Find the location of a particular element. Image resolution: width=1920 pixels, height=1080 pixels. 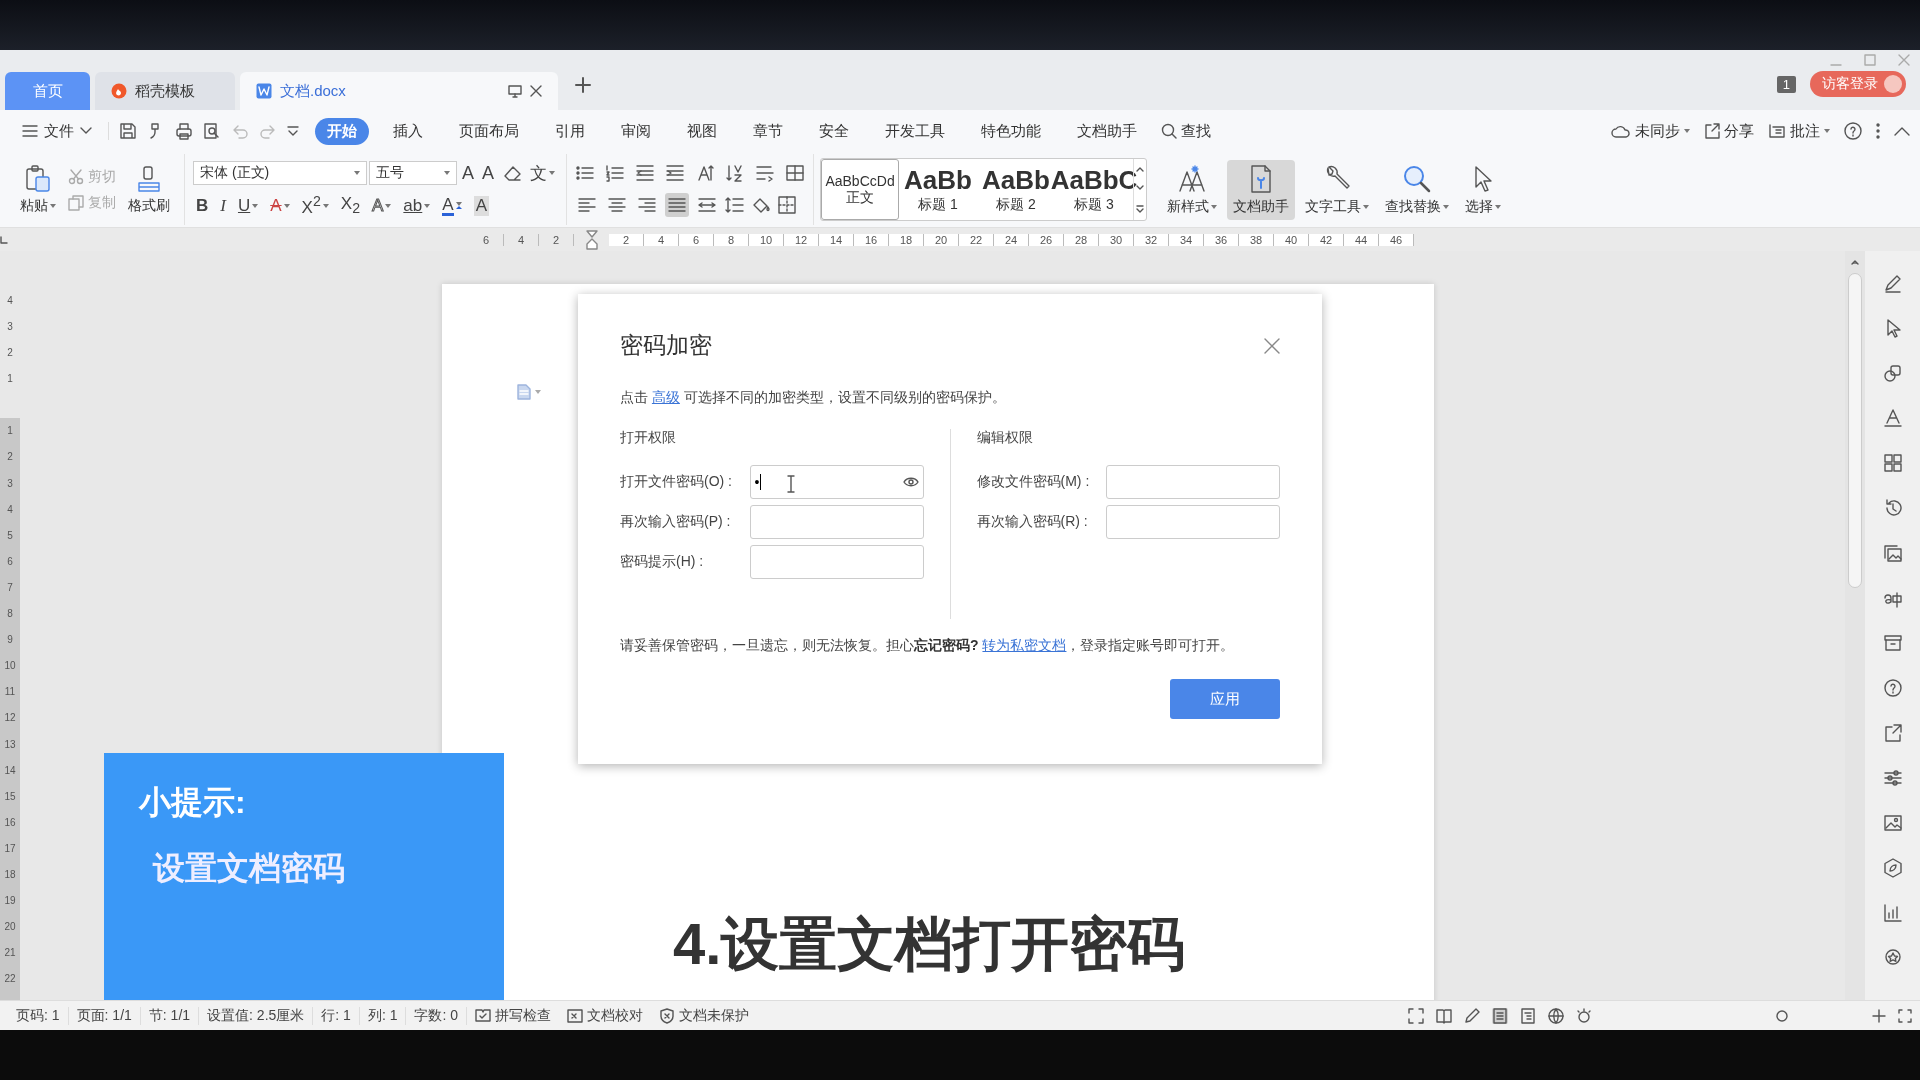

password-field: • is located at coordinates (836, 482).